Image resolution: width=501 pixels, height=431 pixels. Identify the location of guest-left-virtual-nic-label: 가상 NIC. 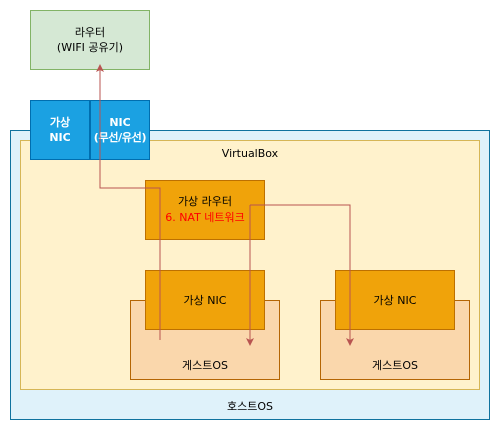
(205, 300).